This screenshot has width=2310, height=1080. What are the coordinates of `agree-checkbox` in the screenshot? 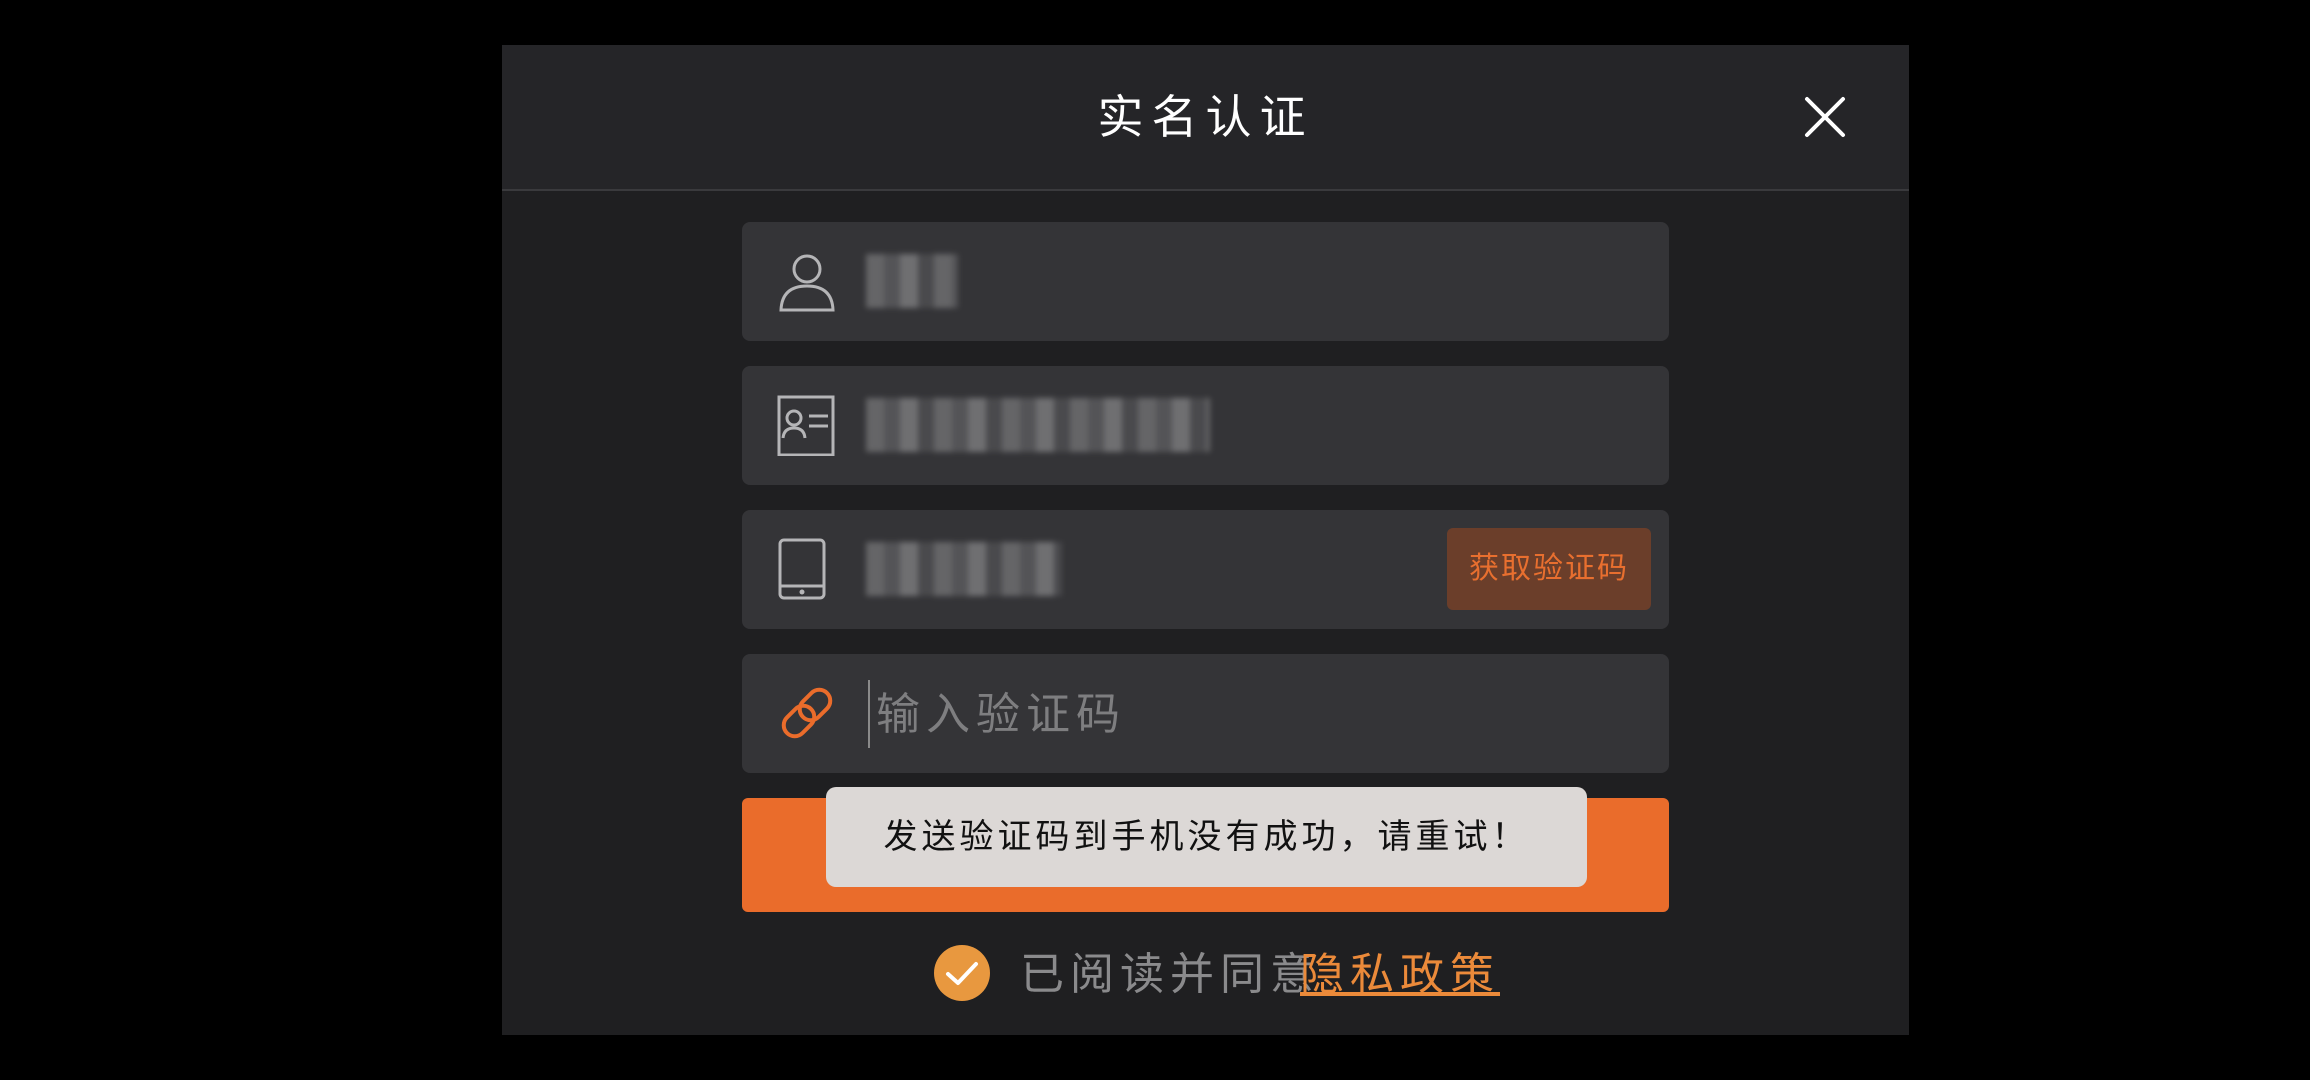 It's located at (962, 973).